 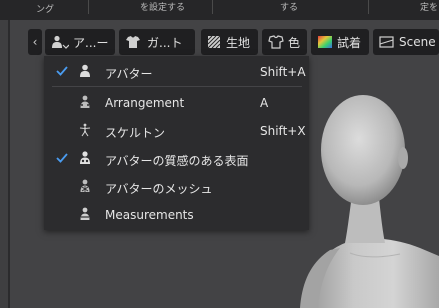 What do you see at coordinates (145, 103) in the screenshot?
I see `menu-item-label: Arrangement` at bounding box center [145, 103].